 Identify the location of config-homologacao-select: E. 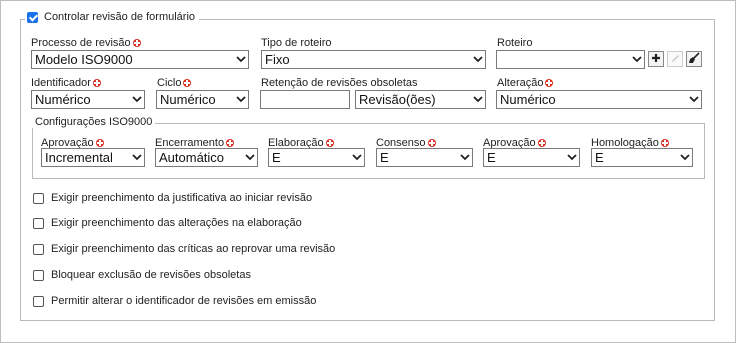
(642, 157).